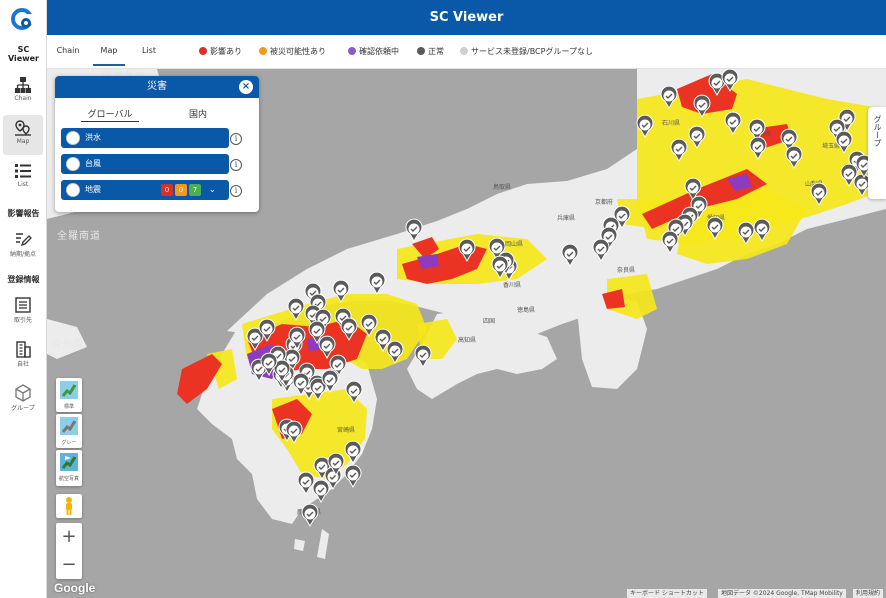  I want to click on tab-map: Map, so click(109, 50).